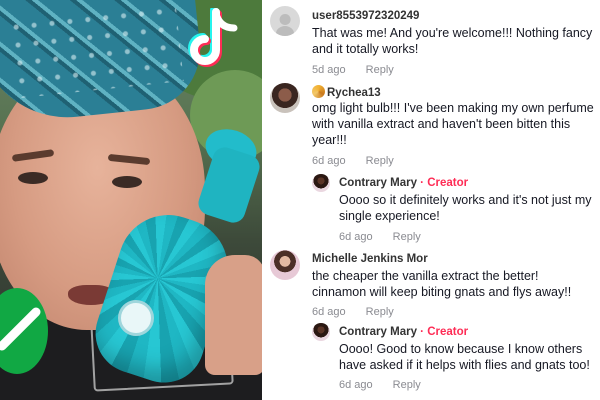 This screenshot has height=400, width=600. What do you see at coordinates (228, 185) in the screenshot?
I see `bottle-neck` at bounding box center [228, 185].